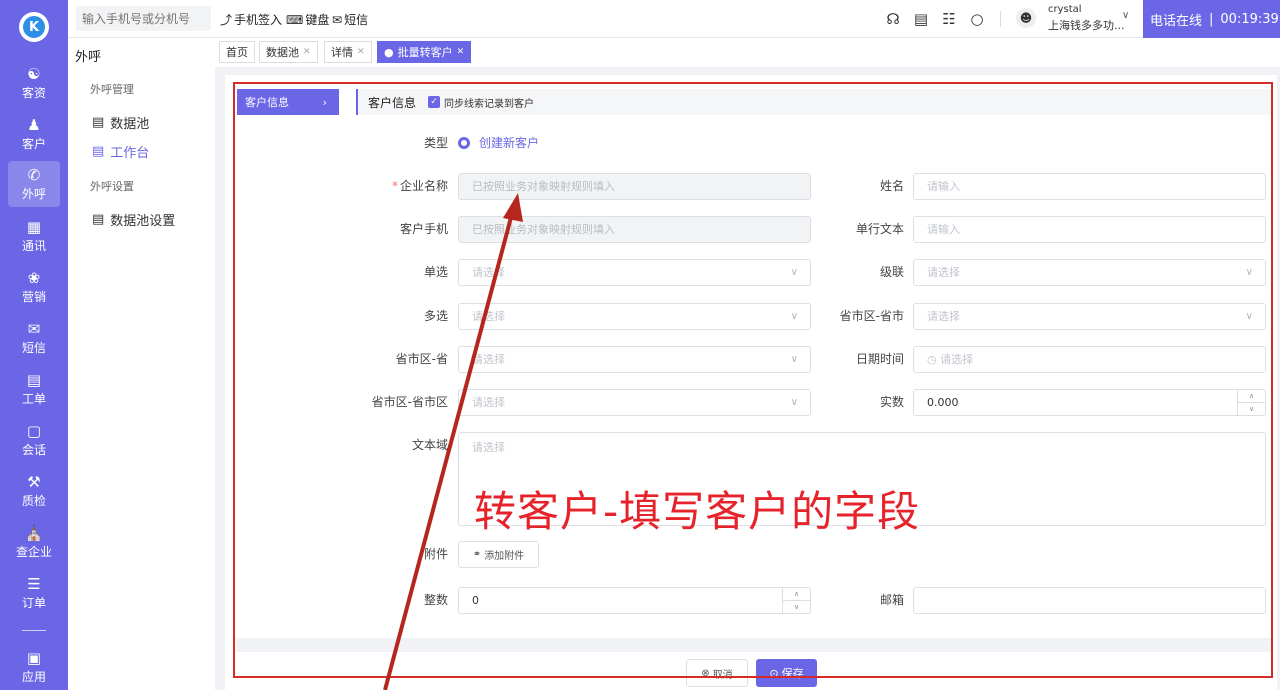 The height and width of the screenshot is (690, 1280). Describe the element at coordinates (307, 19) in the screenshot. I see `keyboard-button: ⌨ 键盘` at that location.